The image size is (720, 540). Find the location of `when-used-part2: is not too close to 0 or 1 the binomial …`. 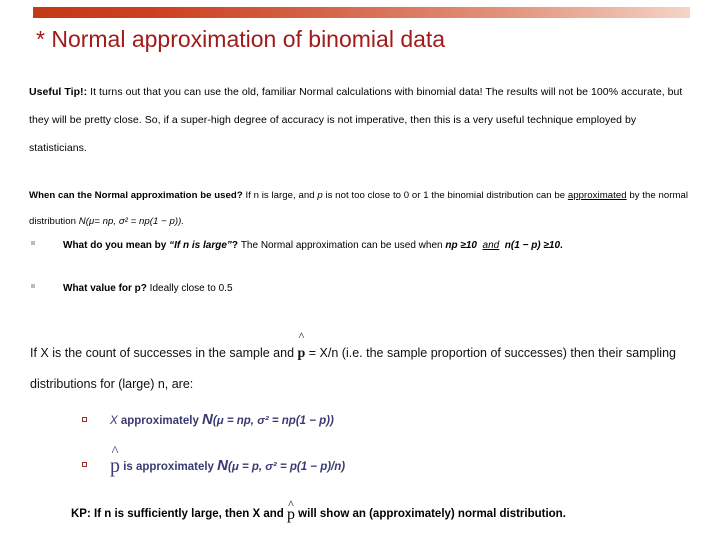

when-used-part2: is not too close to 0 or 1 the binomial … is located at coordinates (445, 195).